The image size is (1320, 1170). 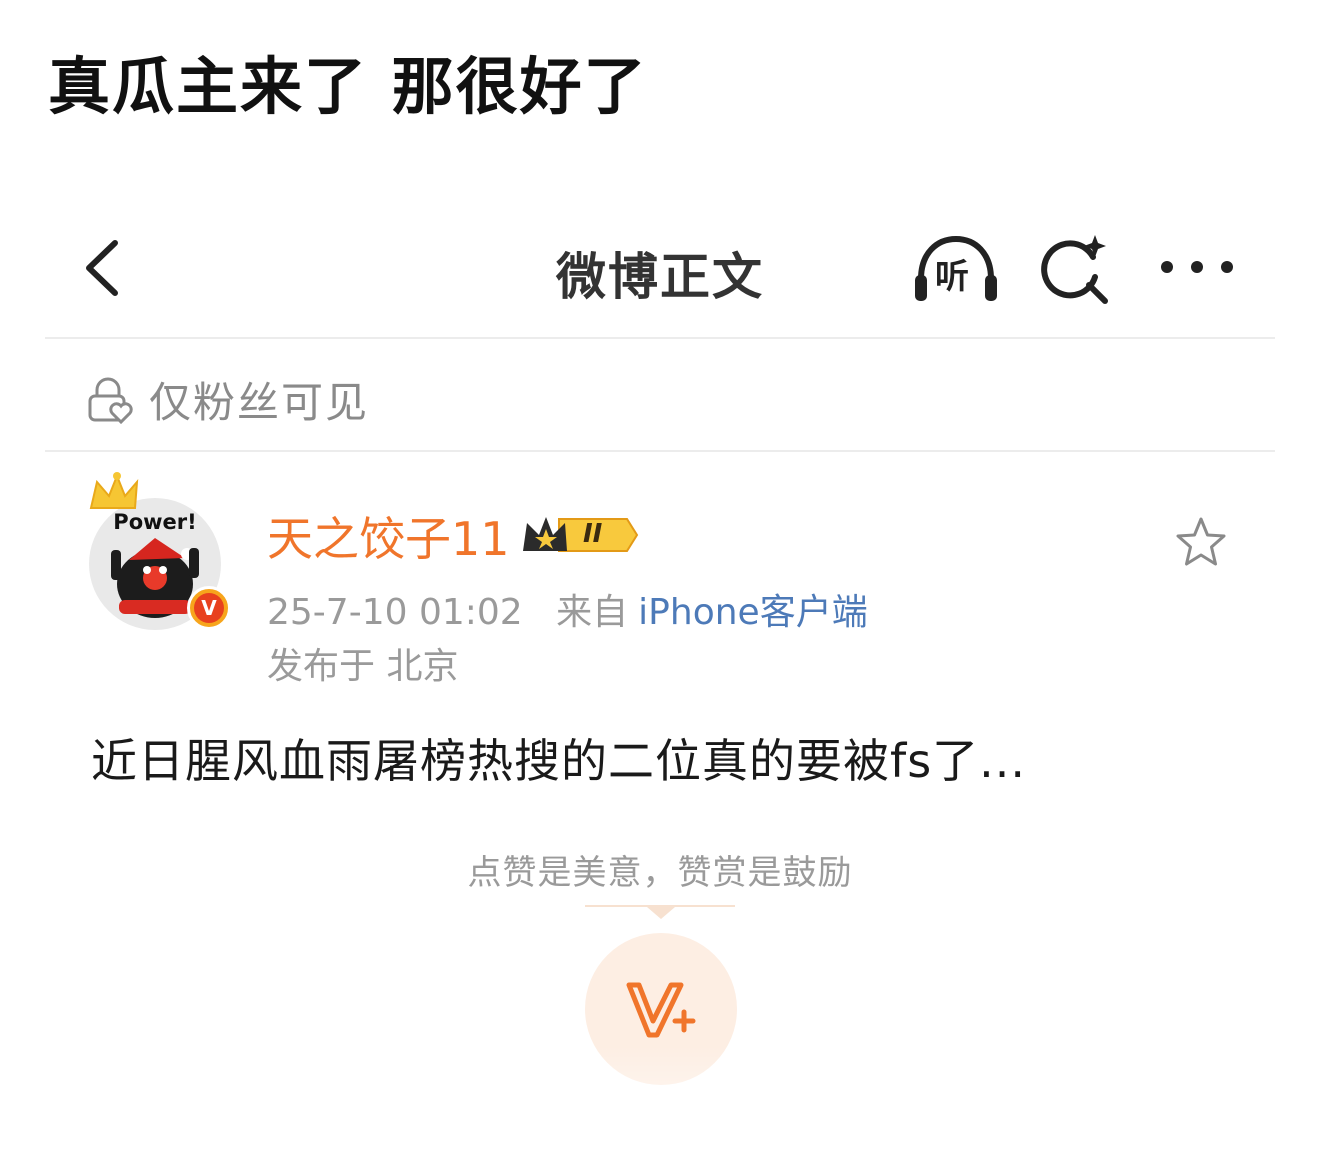 I want to click on member-level: II, so click(x=593, y=534).